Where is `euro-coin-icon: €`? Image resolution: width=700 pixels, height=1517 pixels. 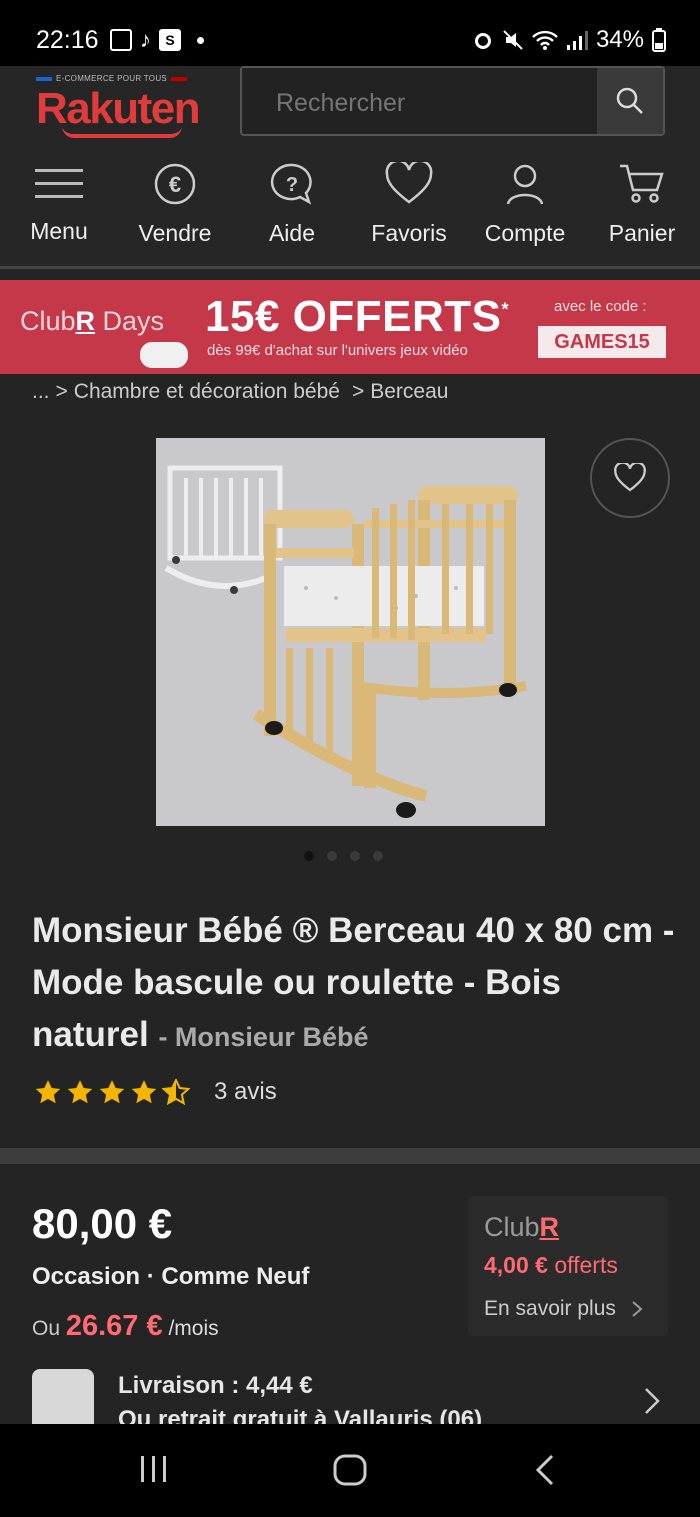 euro-coin-icon: € is located at coordinates (175, 184).